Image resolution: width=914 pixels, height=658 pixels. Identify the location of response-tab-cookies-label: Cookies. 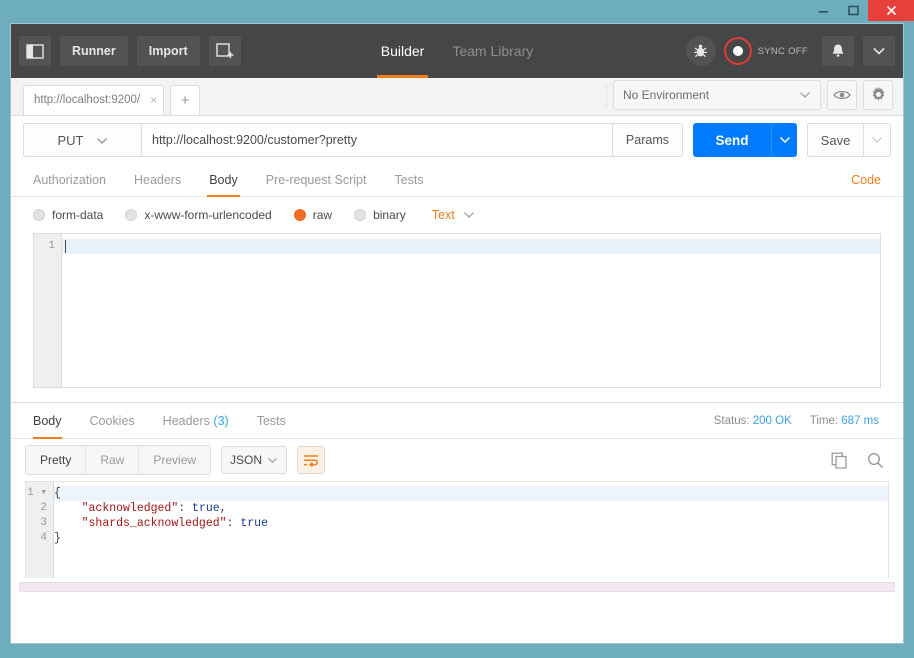
(112, 420).